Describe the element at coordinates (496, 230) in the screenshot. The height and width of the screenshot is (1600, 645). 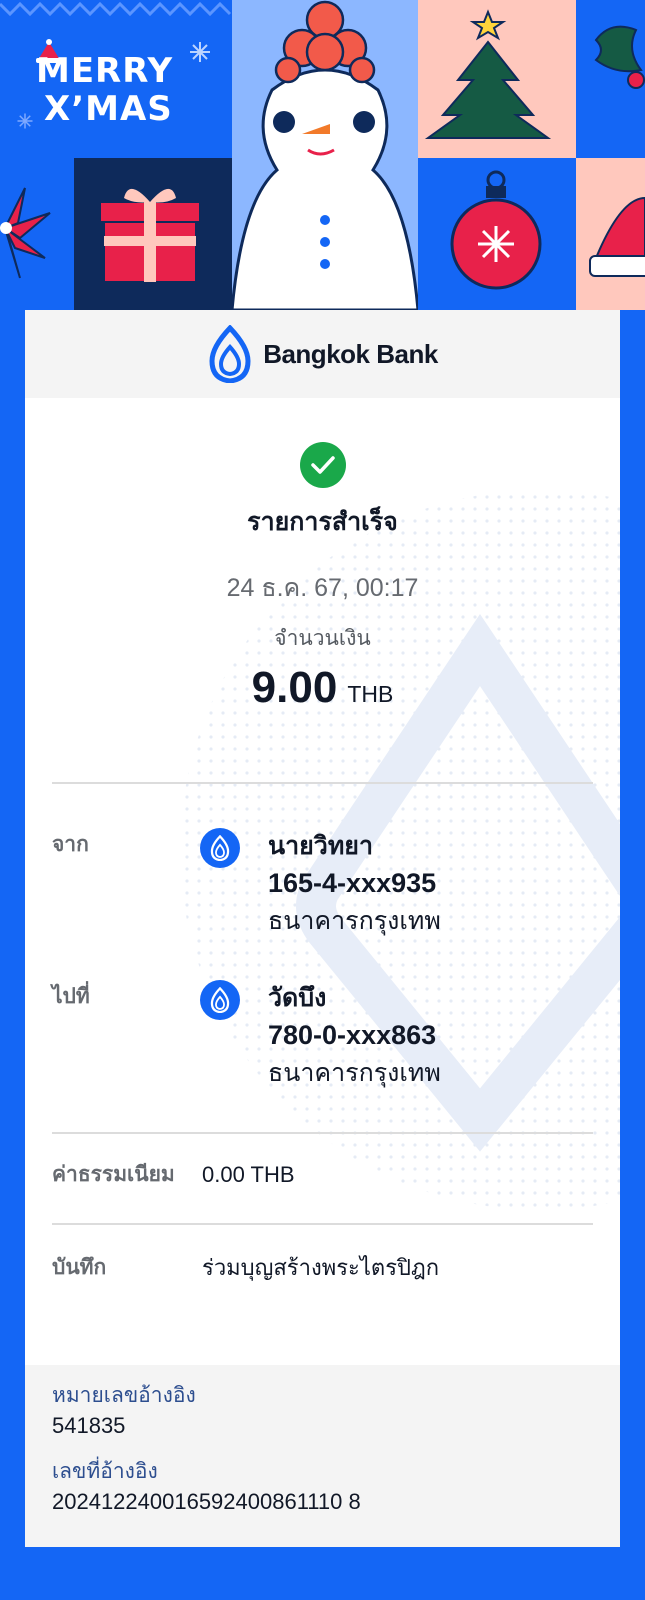
I see `ornament-icon` at that location.